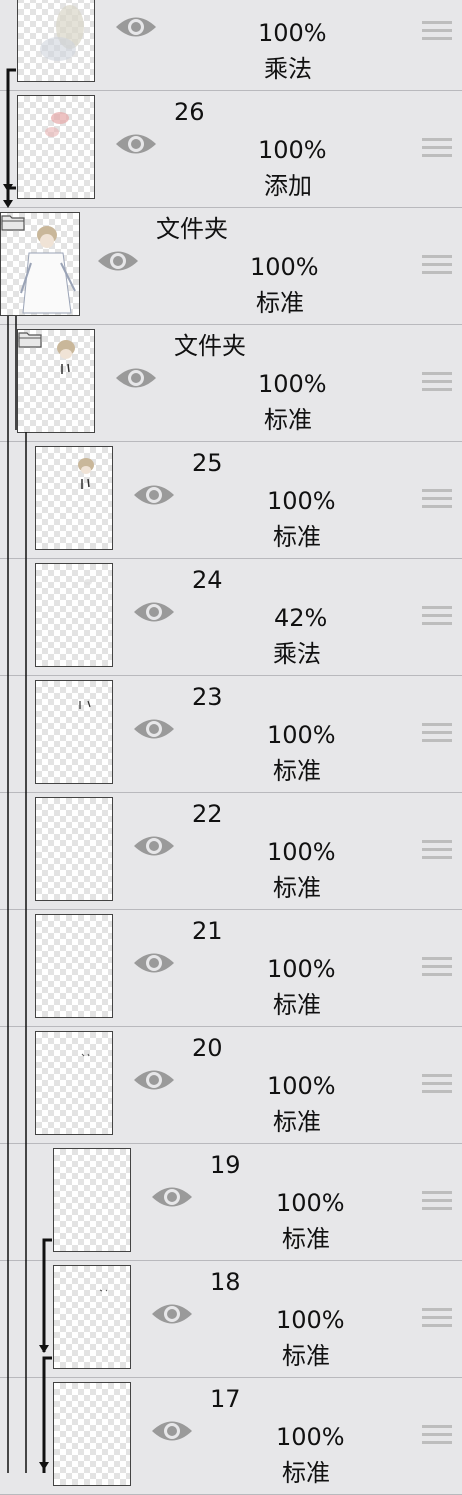 The height and width of the screenshot is (1495, 462). I want to click on layer-name: 18, so click(225, 1282).